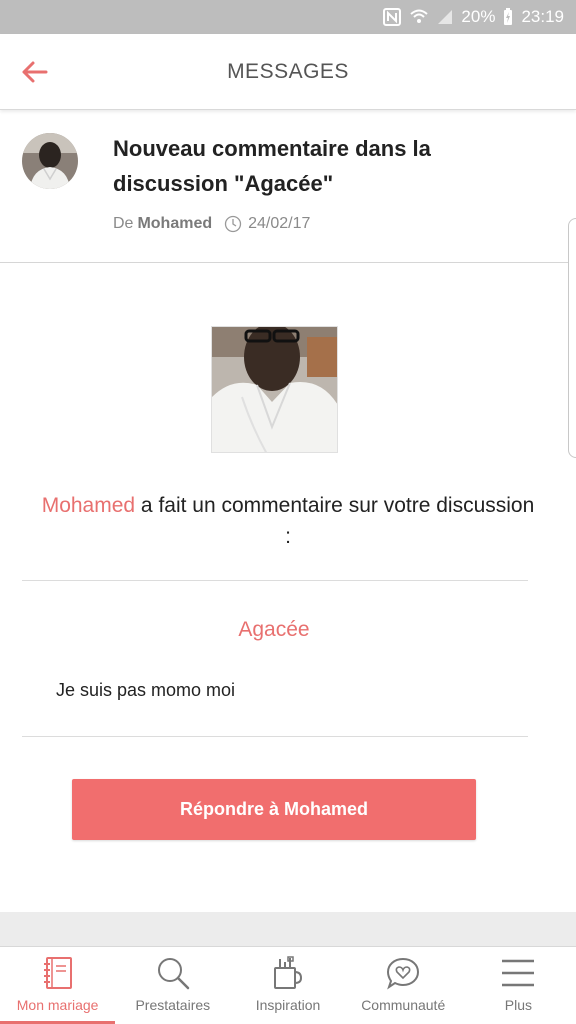  Describe the element at coordinates (274, 630) in the screenshot. I see `discussion-name: Agacée` at that location.